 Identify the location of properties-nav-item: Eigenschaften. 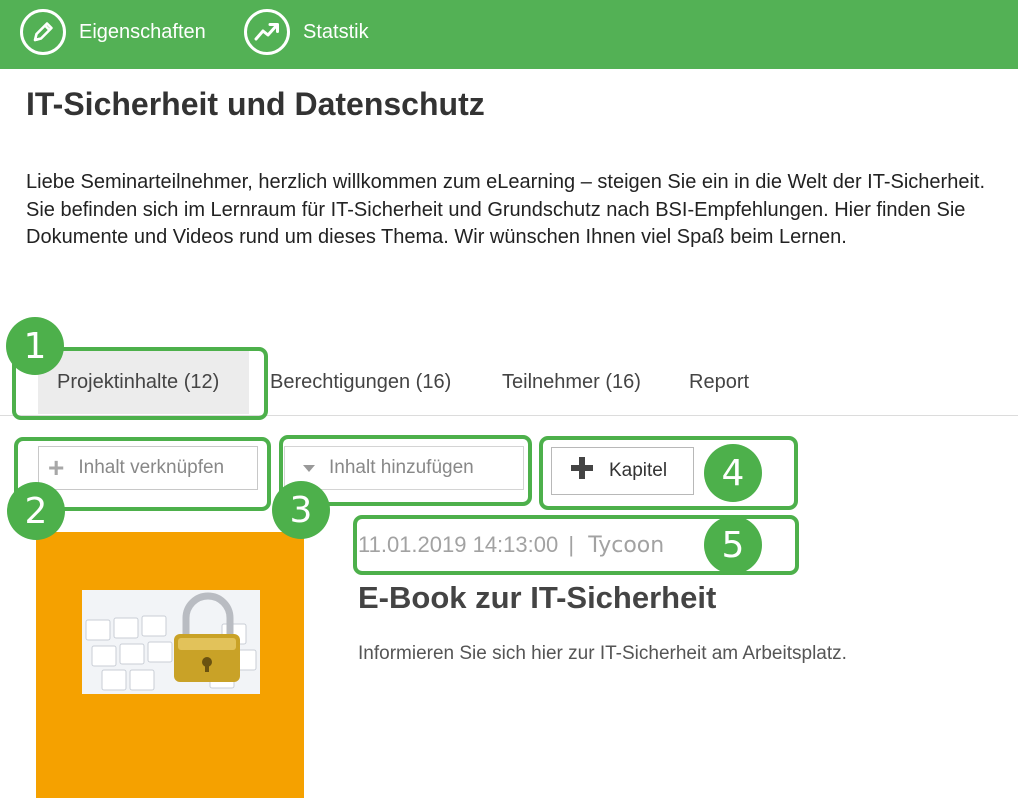
(113, 32).